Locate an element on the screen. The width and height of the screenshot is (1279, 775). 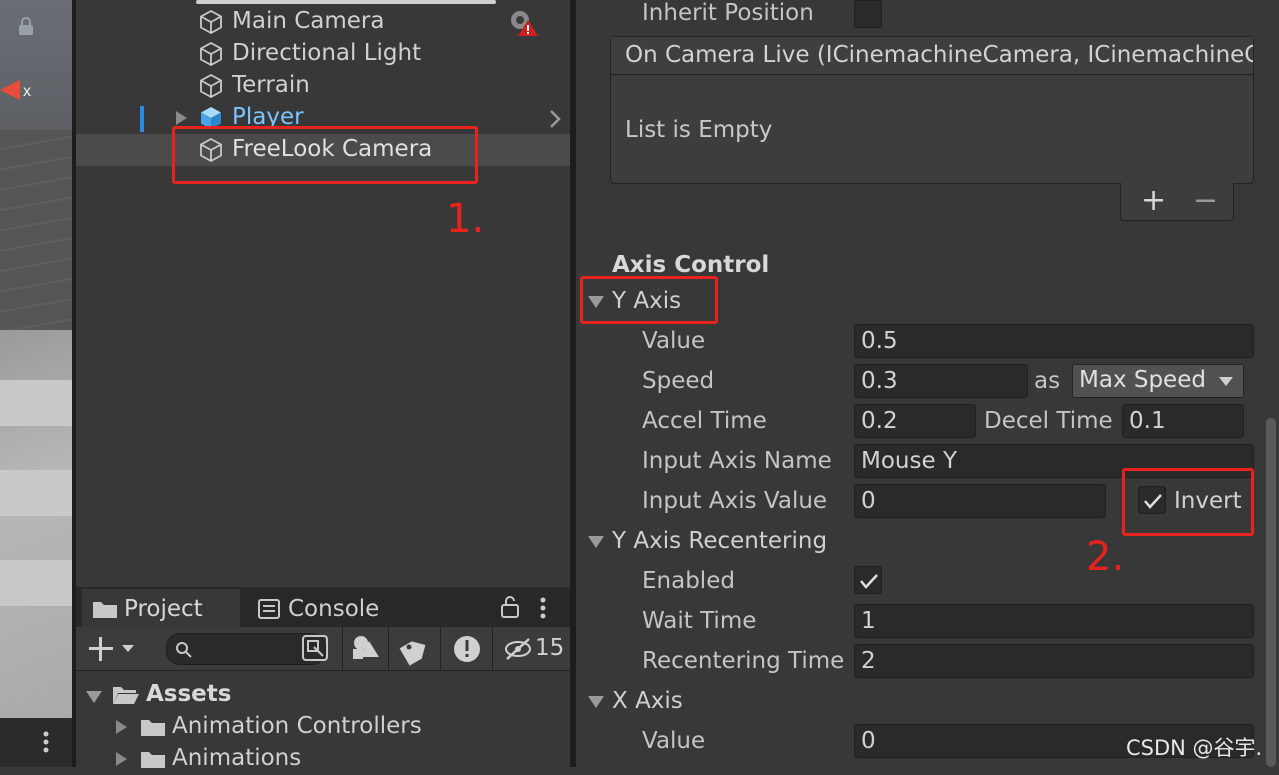
scene-root-row-edge is located at coordinates (346, 2).